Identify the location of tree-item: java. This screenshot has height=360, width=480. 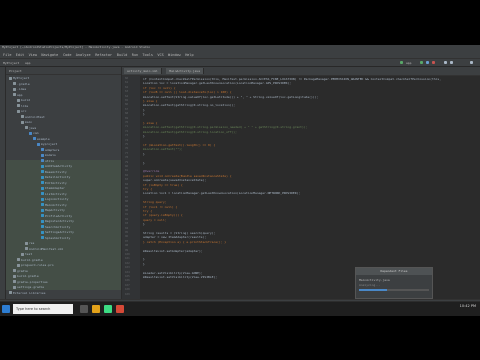
(30, 128).